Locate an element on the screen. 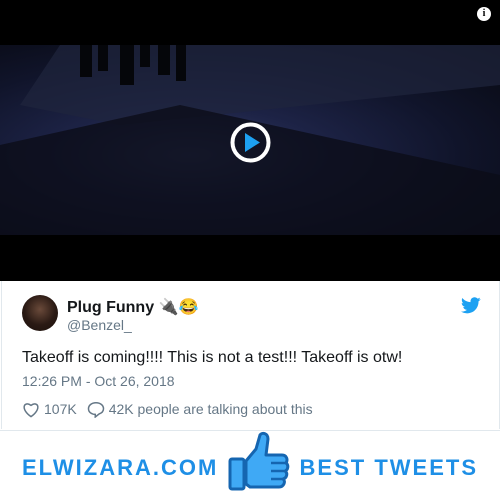 This screenshot has width=500, height=504. avatar is located at coordinates (40, 313).